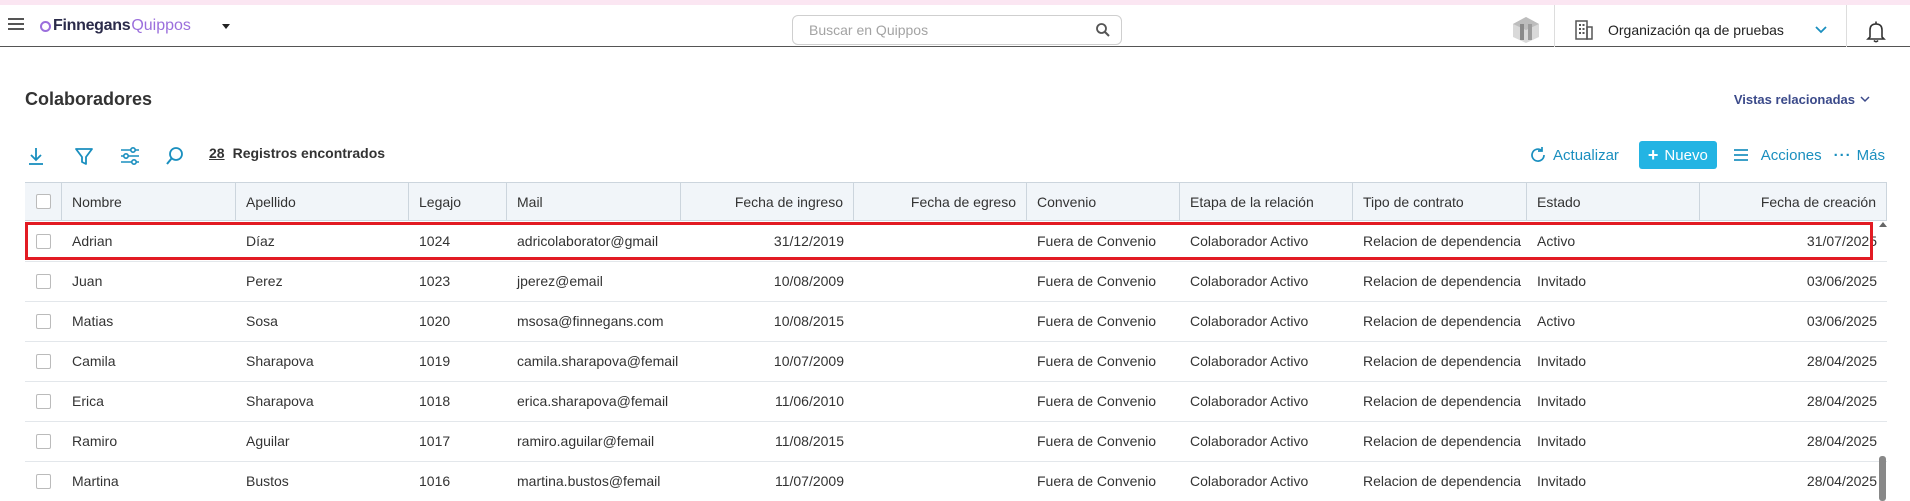 The height and width of the screenshot is (501, 1910). Describe the element at coordinates (598, 361) in the screenshot. I see `cell-mail: camila.sharapova@femail` at that location.